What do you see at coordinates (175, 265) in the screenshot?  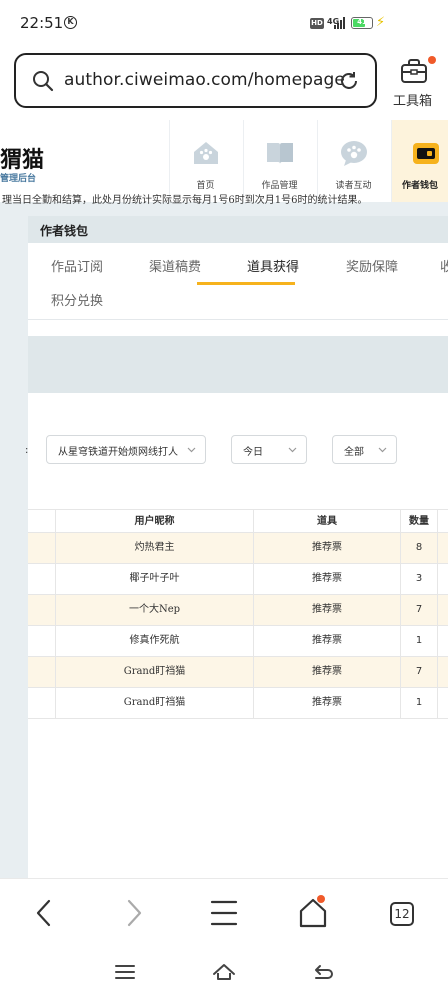 I see `tab-channel-fees: 渠道稿费` at bounding box center [175, 265].